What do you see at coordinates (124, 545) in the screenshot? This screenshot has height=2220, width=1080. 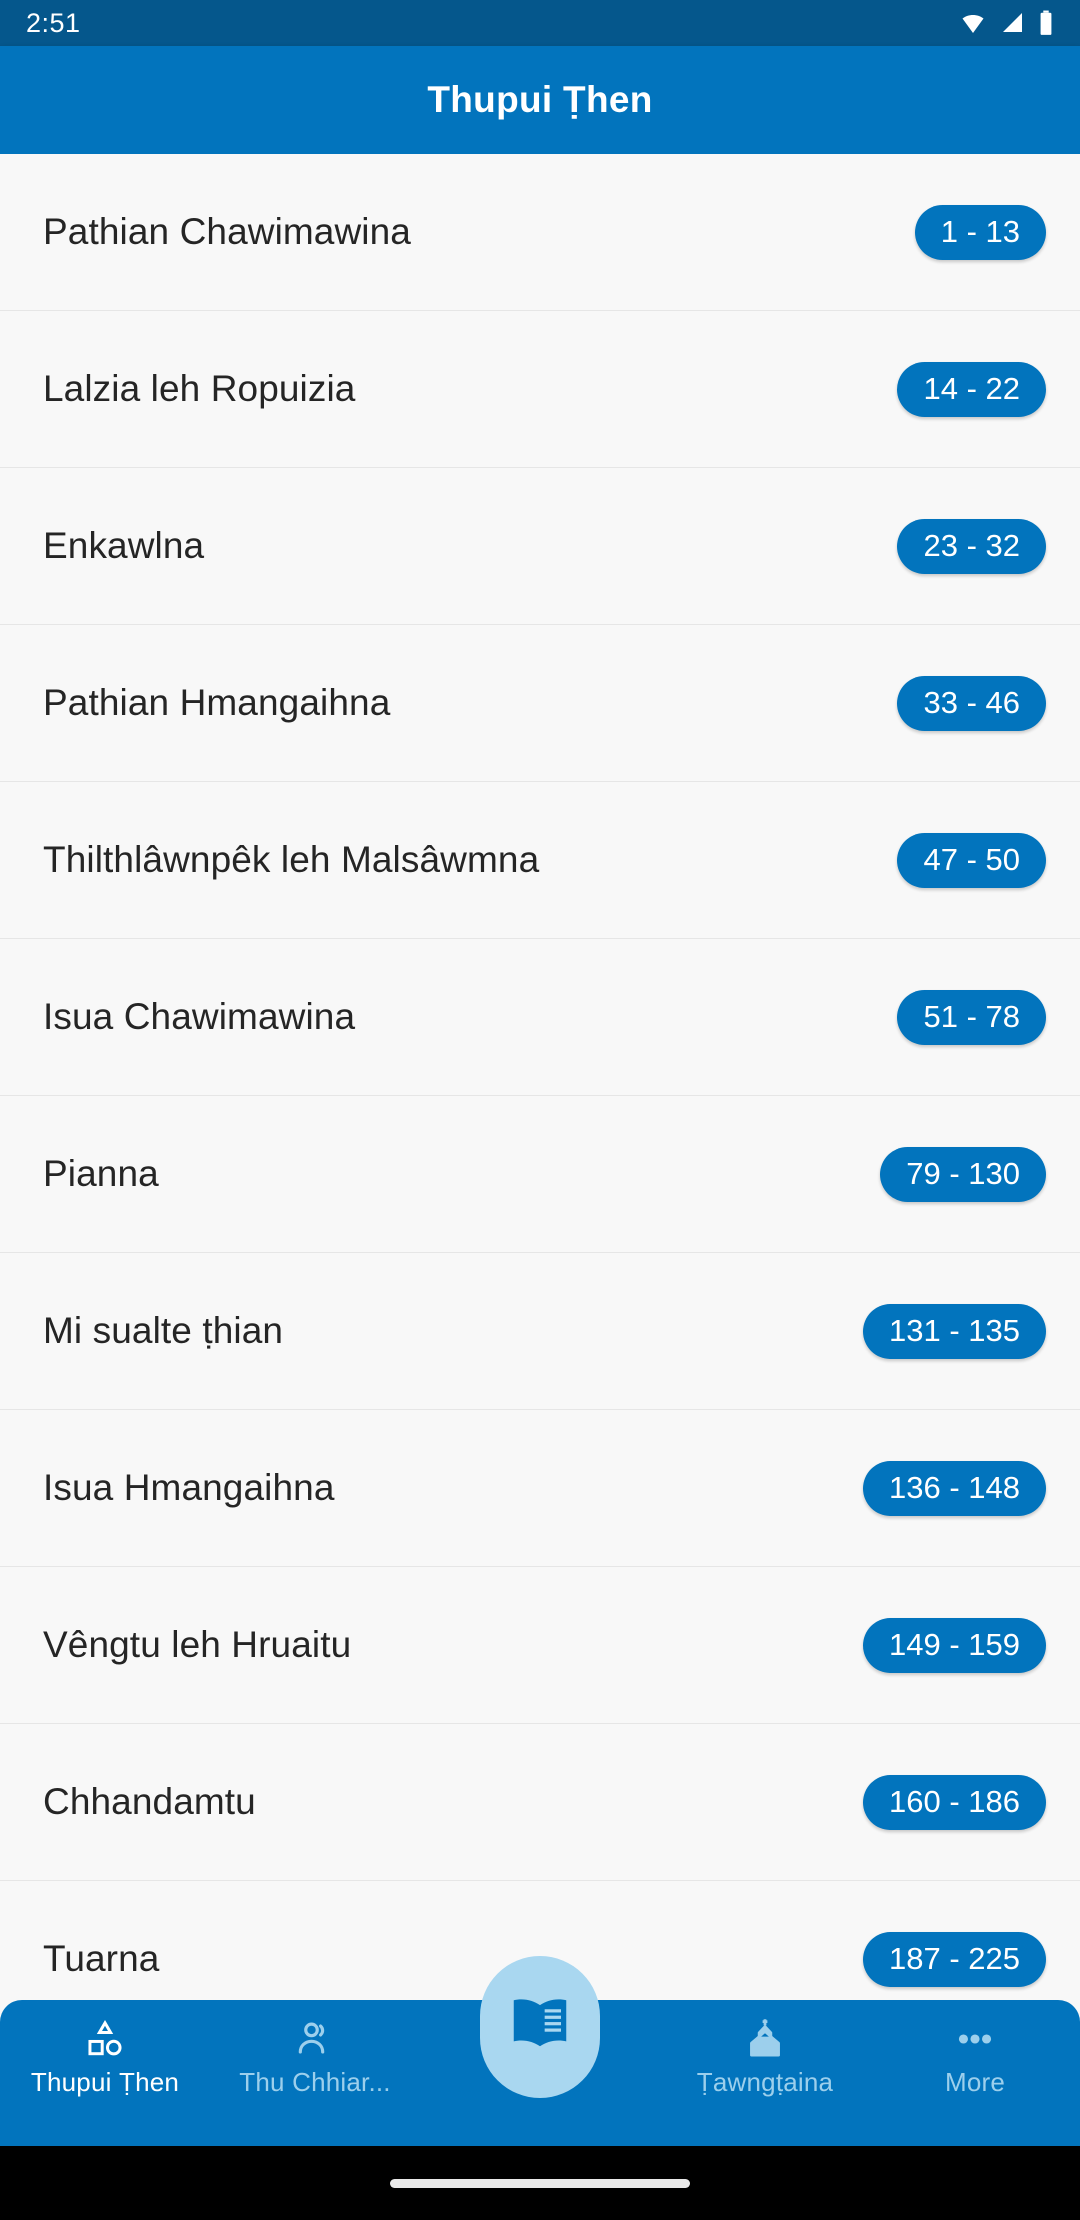 I see `row-title: Enkawlna` at bounding box center [124, 545].